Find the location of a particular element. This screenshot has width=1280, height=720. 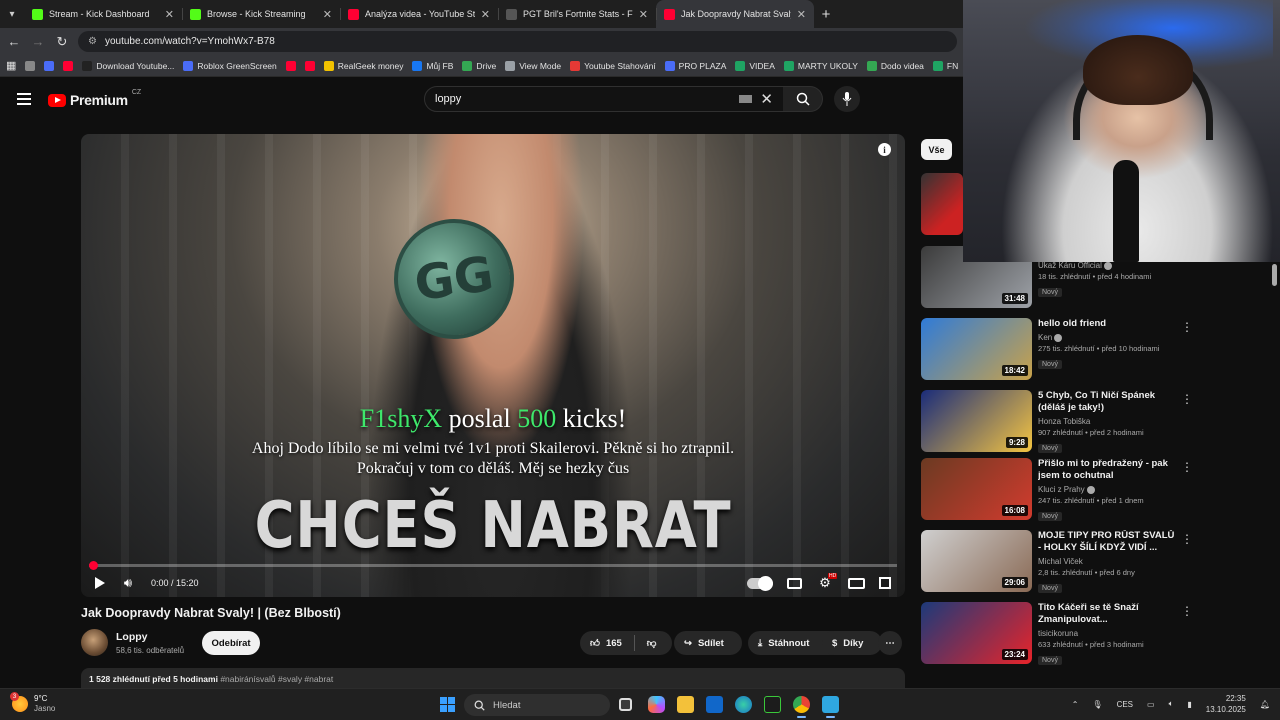

progress-scrubber is located at coordinates (93, 565).